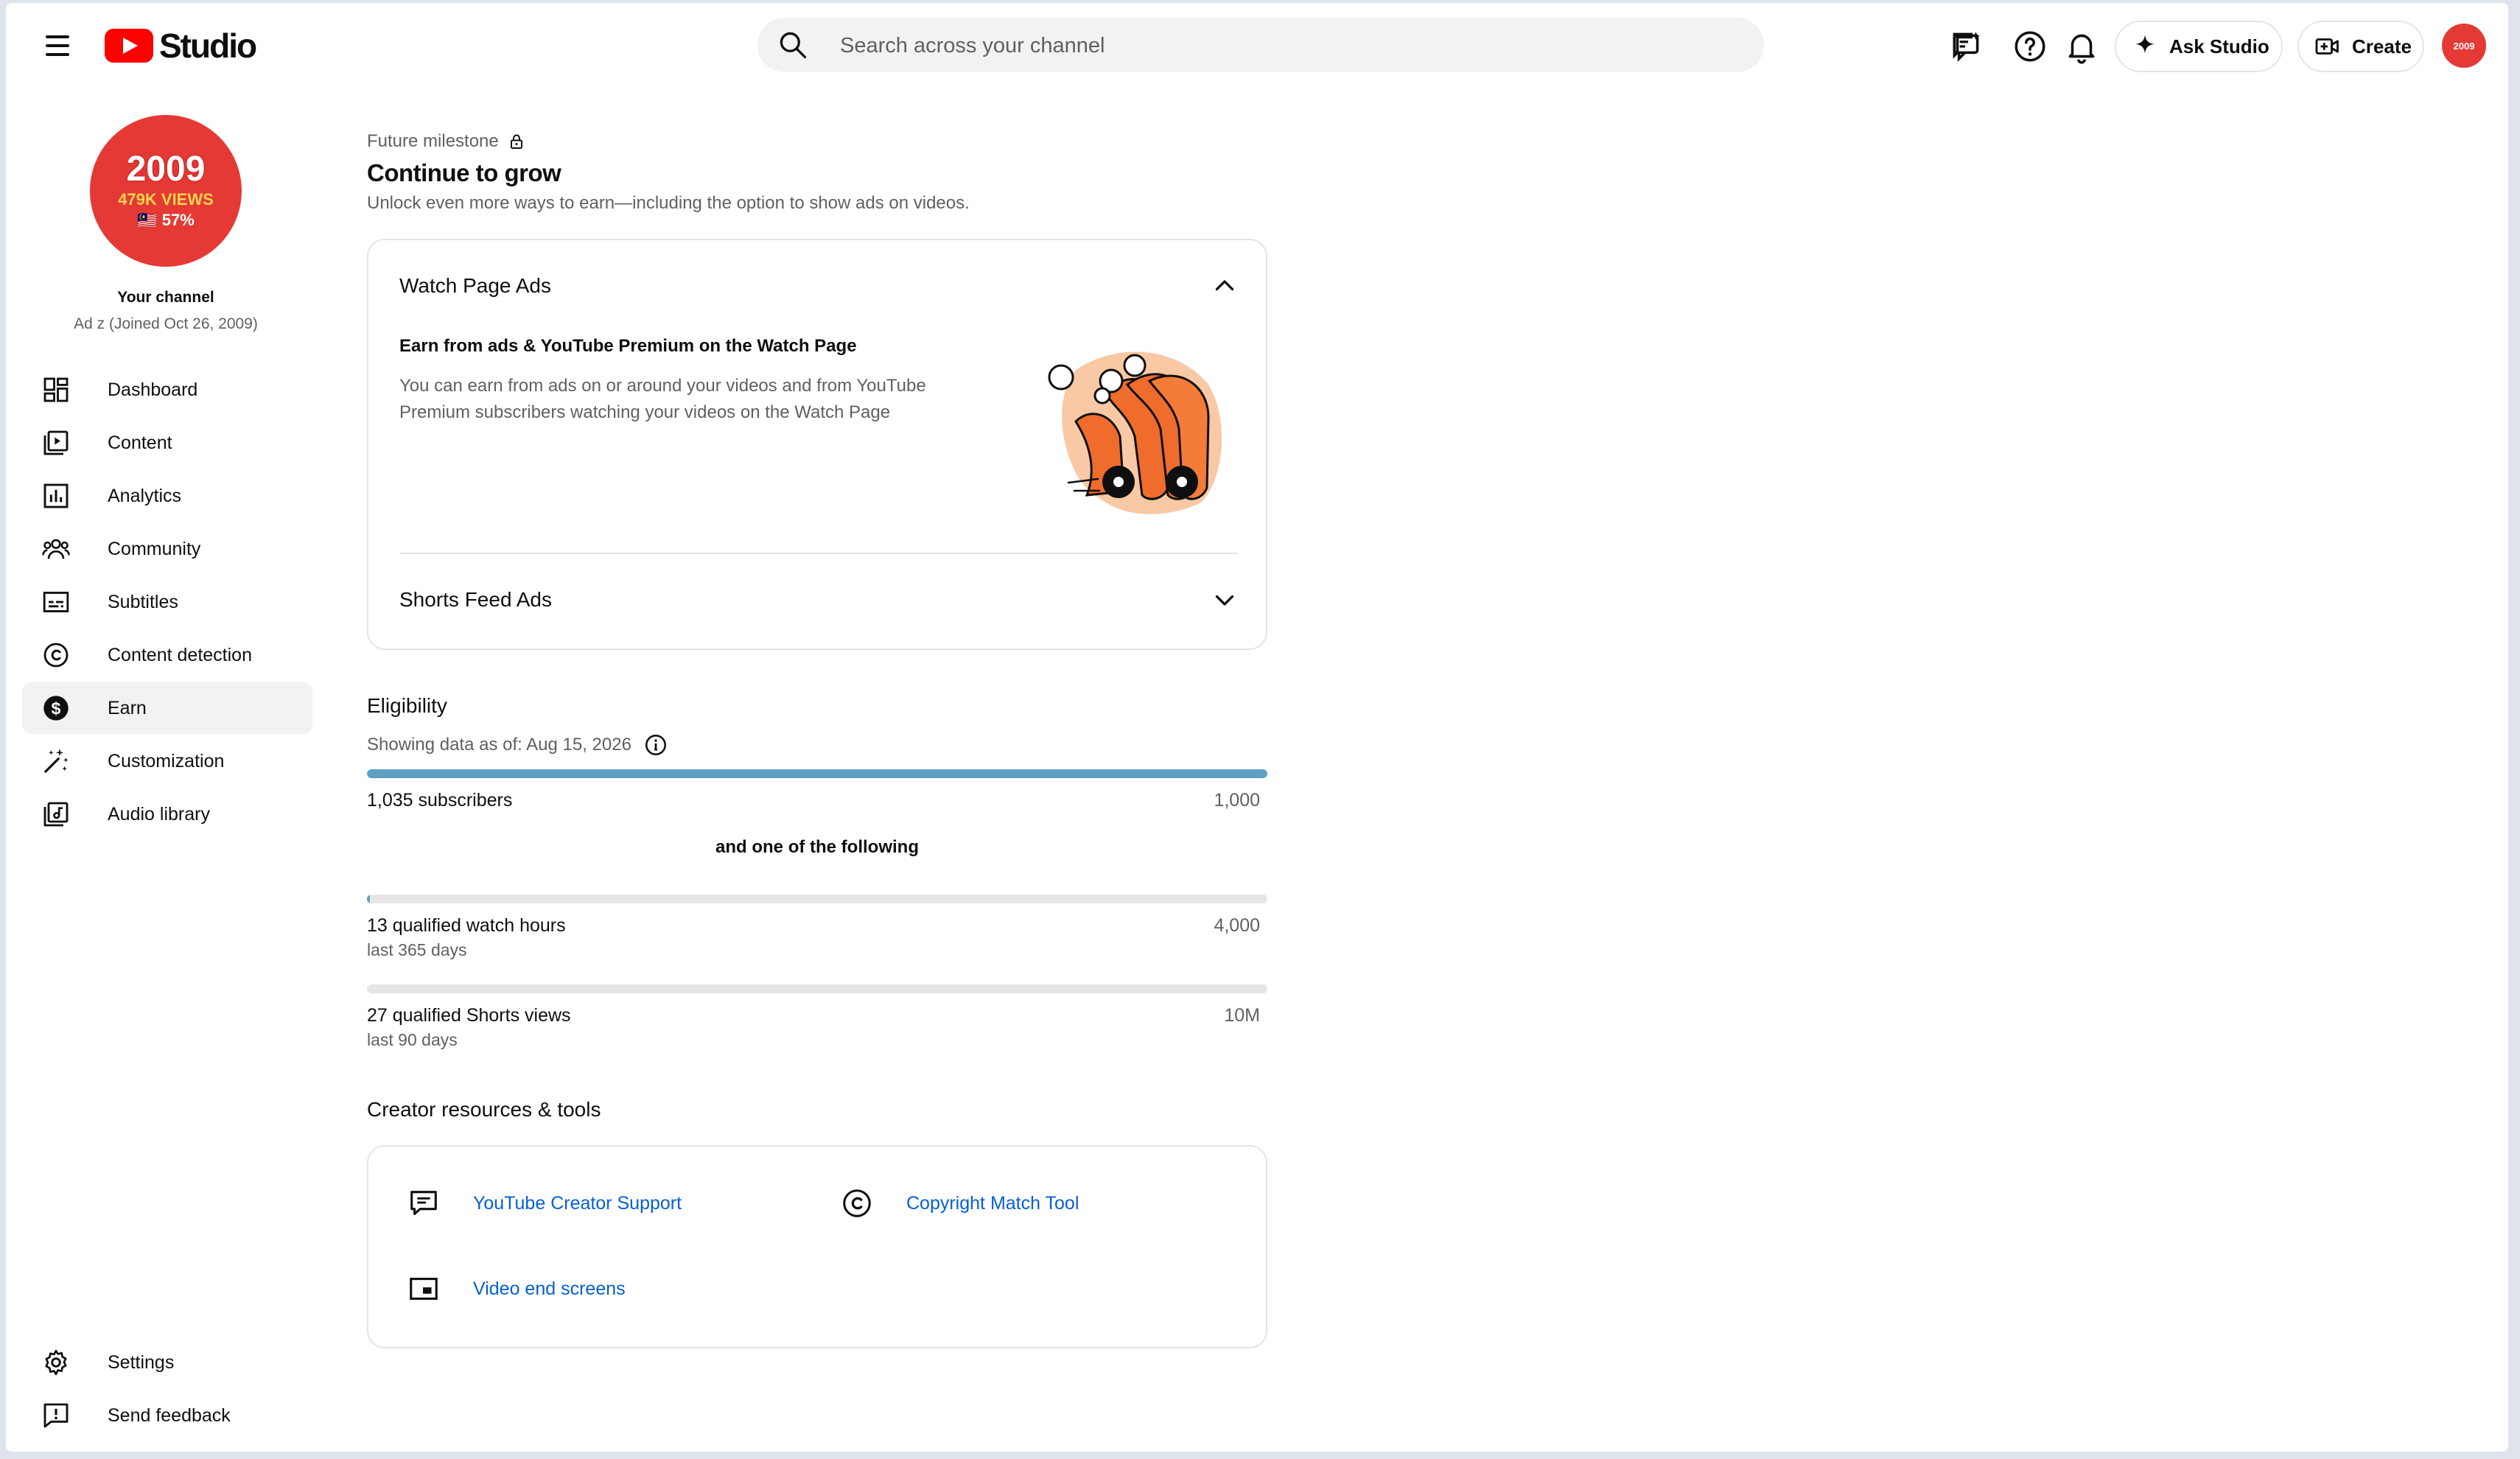 The height and width of the screenshot is (1459, 2520). Describe the element at coordinates (992, 1203) in the screenshot. I see `resource-label: Copyright Match Tool` at that location.